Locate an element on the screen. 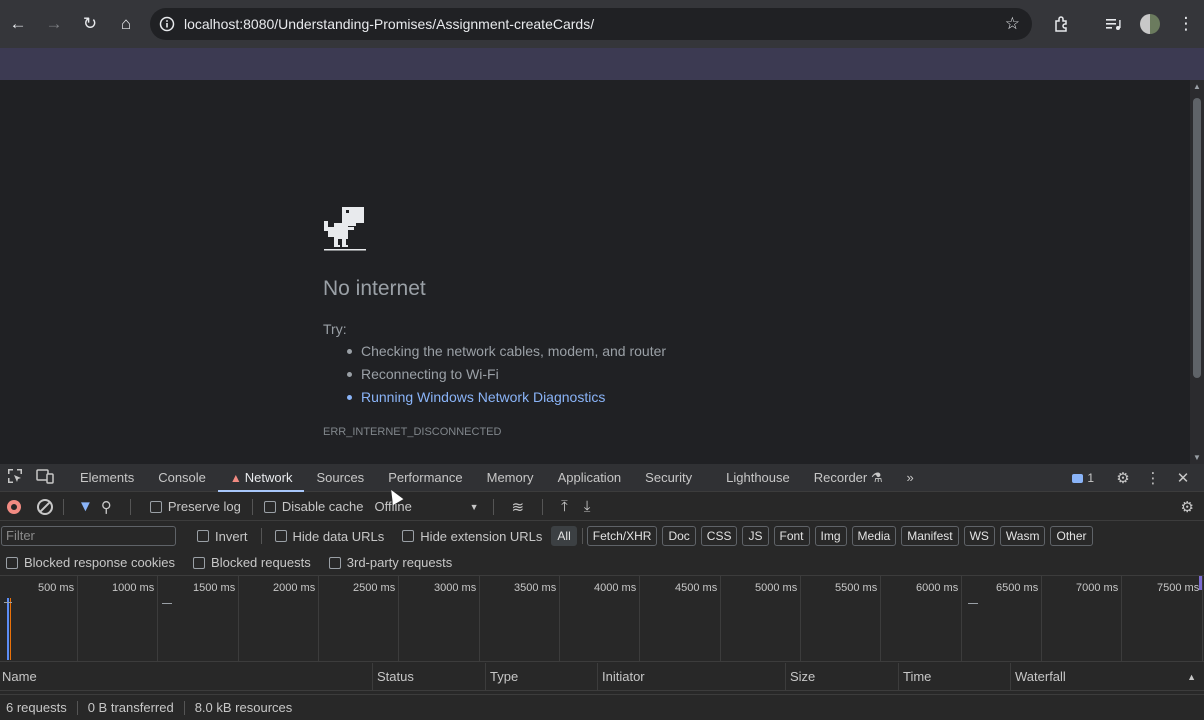 This screenshot has height=720, width=1204. type-filter-css: CSS is located at coordinates (719, 536).